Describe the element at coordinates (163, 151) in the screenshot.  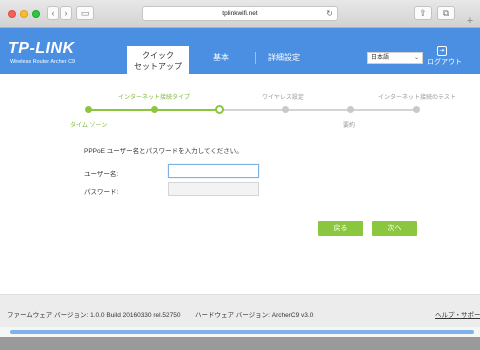
I see `form-instruction: PPPoE ユーザー名とパスワードを入力してください。` at that location.